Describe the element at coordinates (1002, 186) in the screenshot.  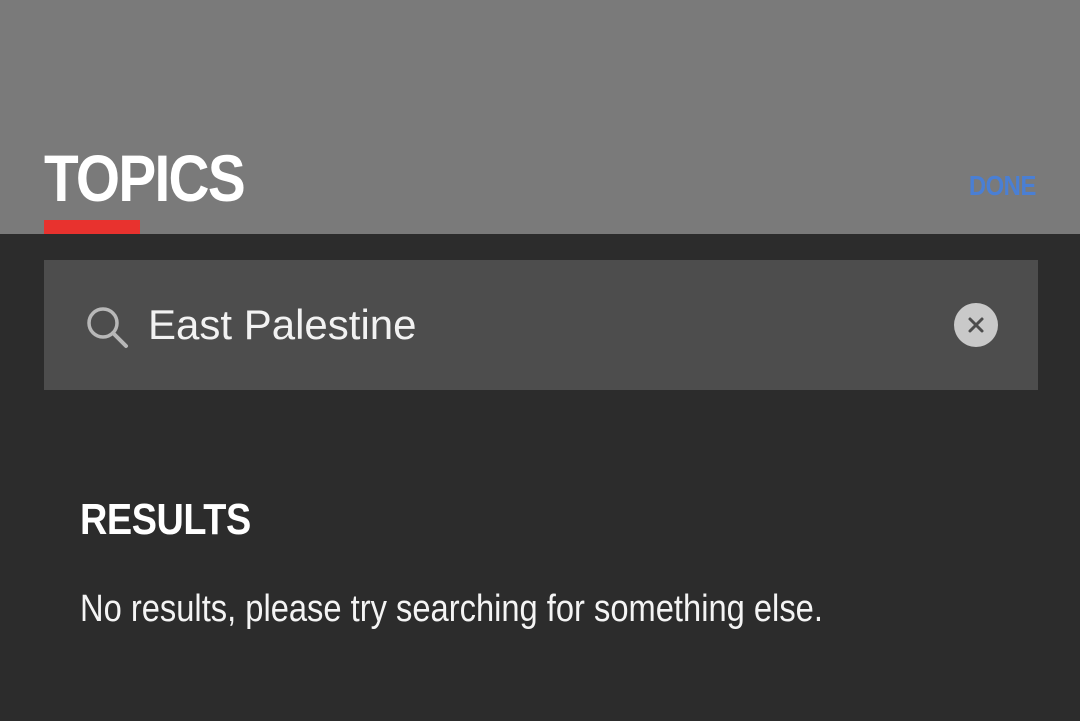
I see `done-button: DONE` at that location.